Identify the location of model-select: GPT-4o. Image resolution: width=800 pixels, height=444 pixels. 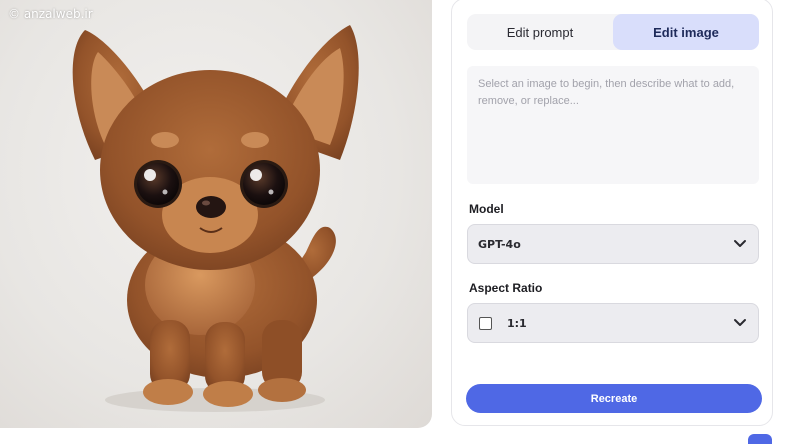
(613, 244).